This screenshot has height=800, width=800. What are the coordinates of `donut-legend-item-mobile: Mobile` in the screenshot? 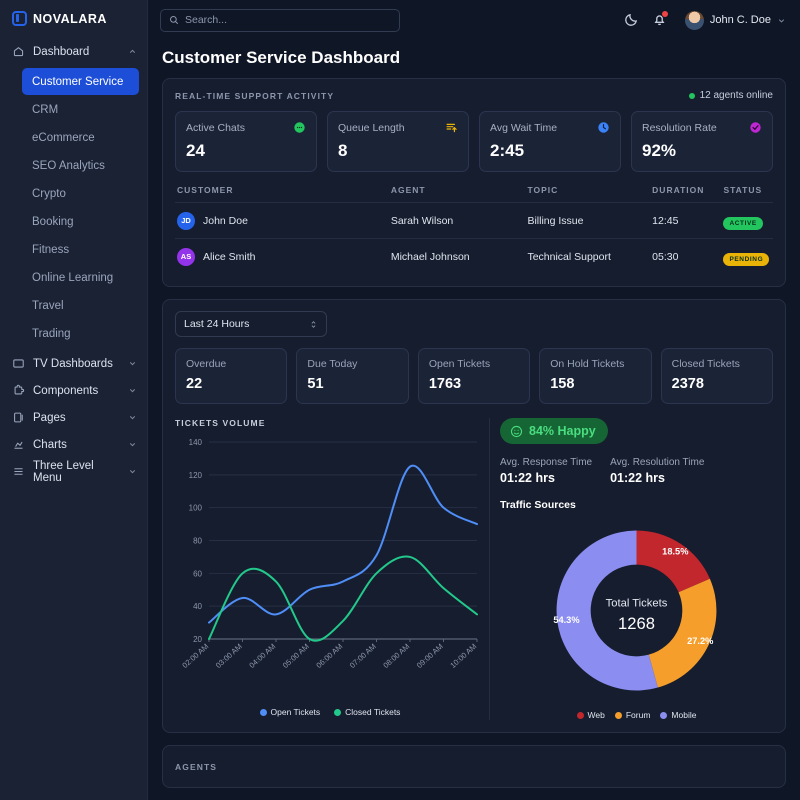 It's located at (678, 715).